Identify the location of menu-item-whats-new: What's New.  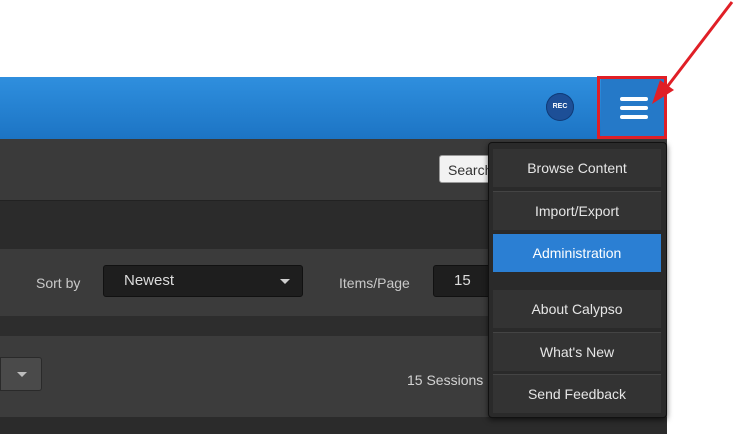
(577, 351).